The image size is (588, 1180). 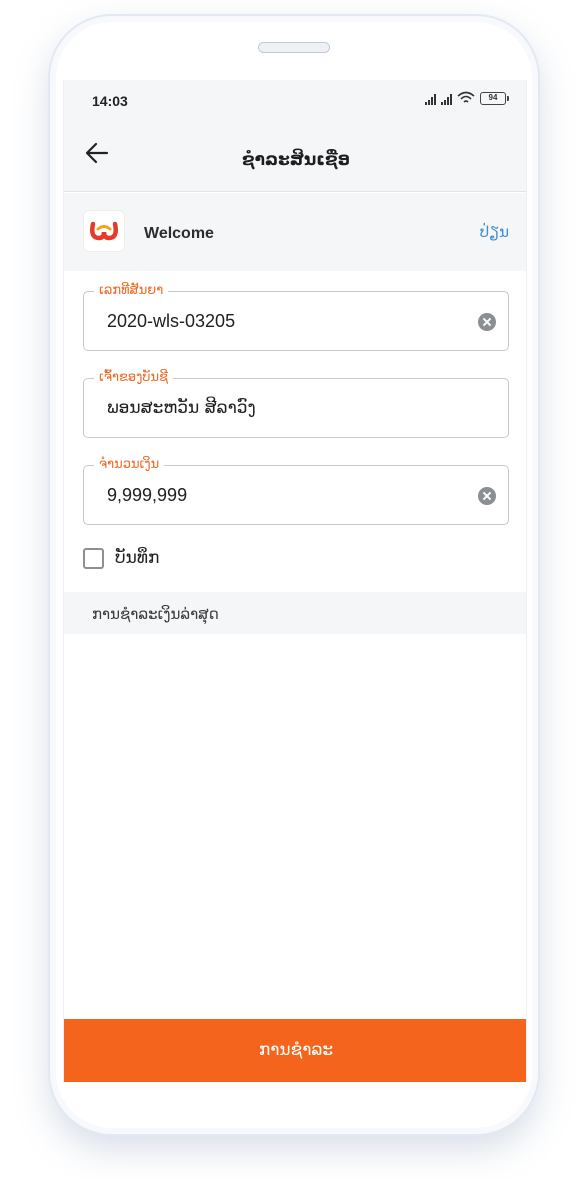 I want to click on status-time: 14:03, so click(x=110, y=101).